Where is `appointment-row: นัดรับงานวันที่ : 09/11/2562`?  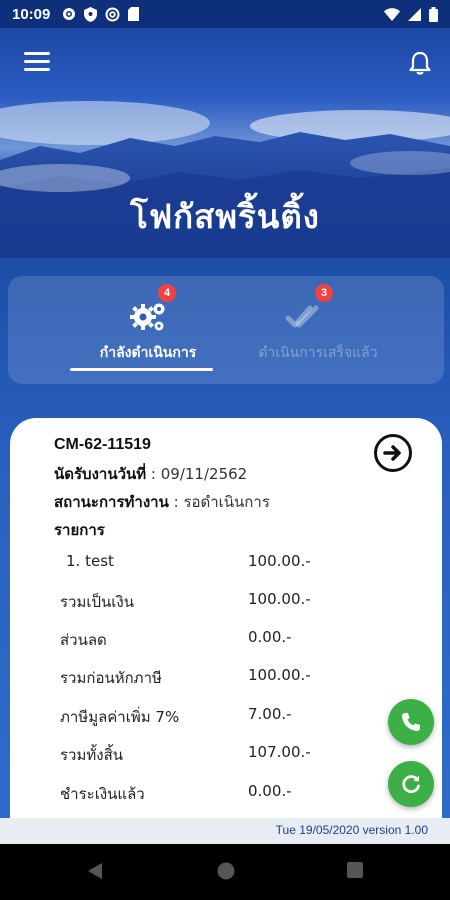
appointment-row: นัดรับงานวันที่ : 09/11/2562 is located at coordinates (150, 474).